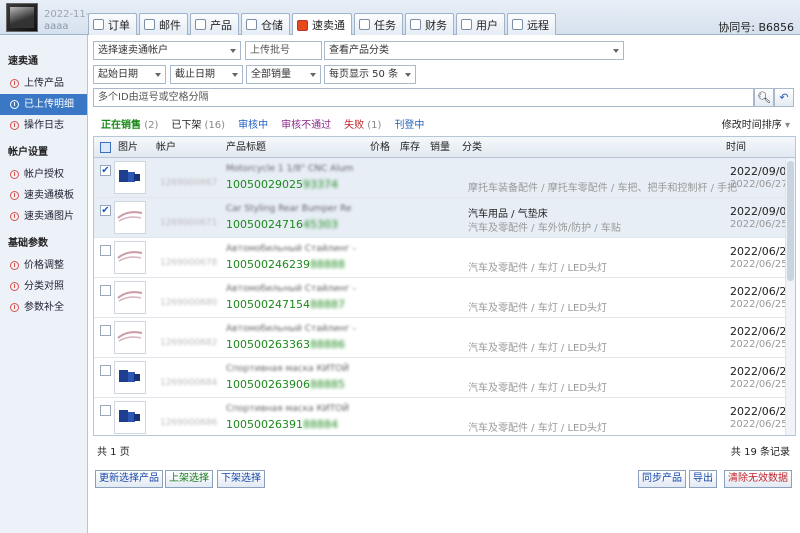  Describe the element at coordinates (253, 123) in the screenshot. I see `status-reviewing: 审核中` at that location.